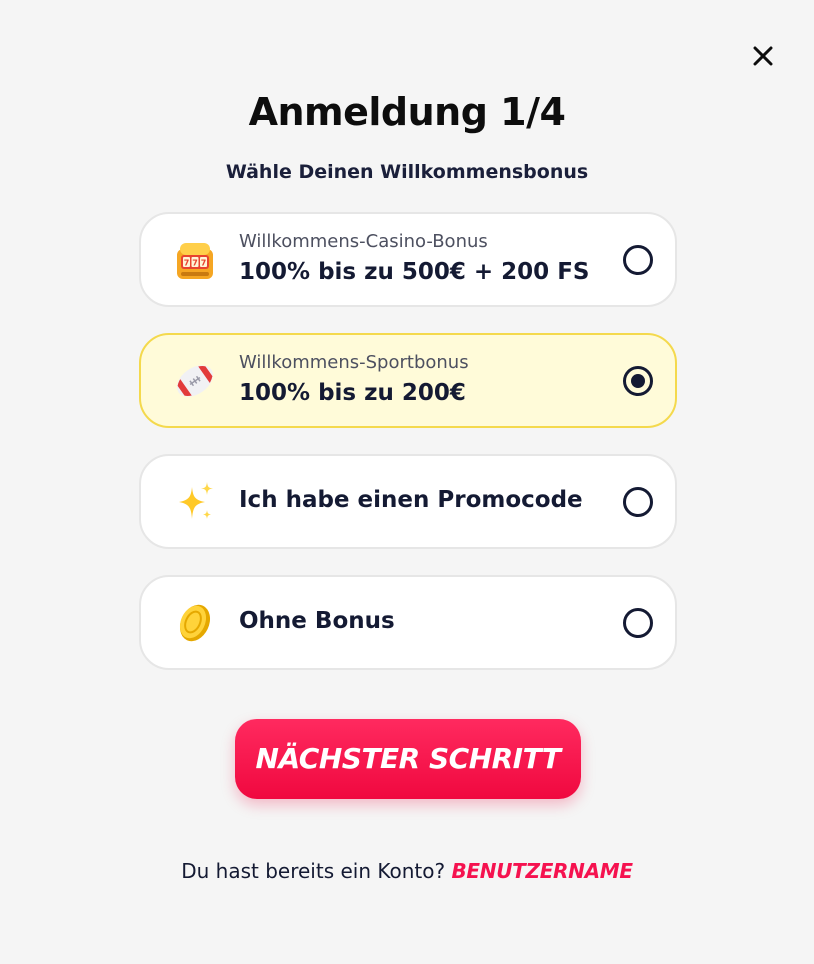 Image resolution: width=814 pixels, height=964 pixels. What do you see at coordinates (195, 502) in the screenshot?
I see `sparkles-icon` at bounding box center [195, 502].